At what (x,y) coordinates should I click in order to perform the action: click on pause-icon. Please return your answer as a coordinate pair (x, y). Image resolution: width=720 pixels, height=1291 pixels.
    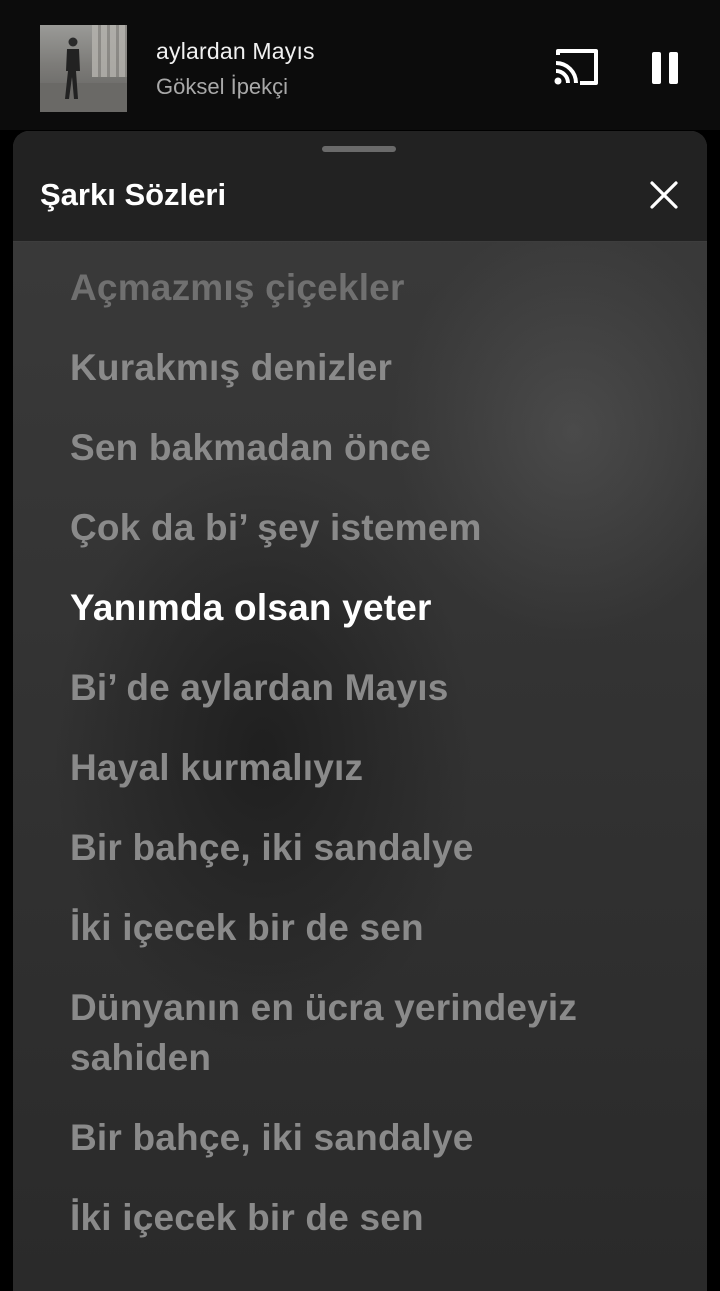
    Looking at the image, I should click on (656, 68).